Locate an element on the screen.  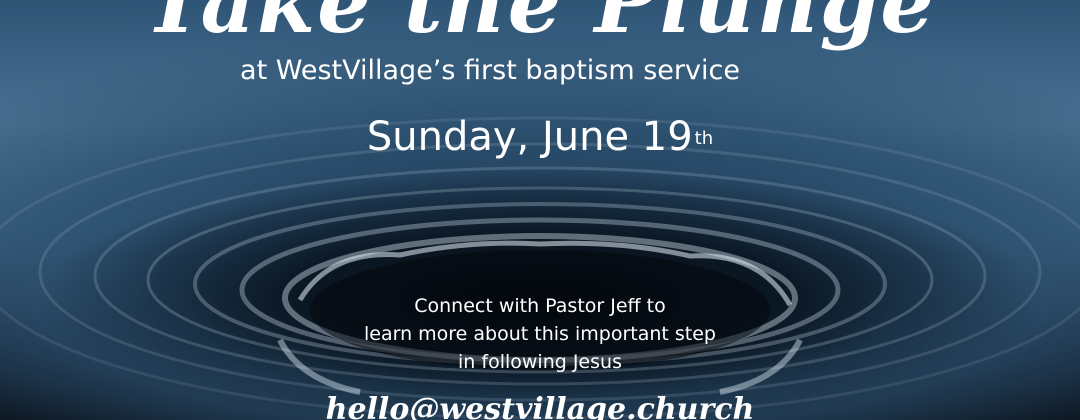
email-address: hello@westvillage.church is located at coordinates (540, 406).